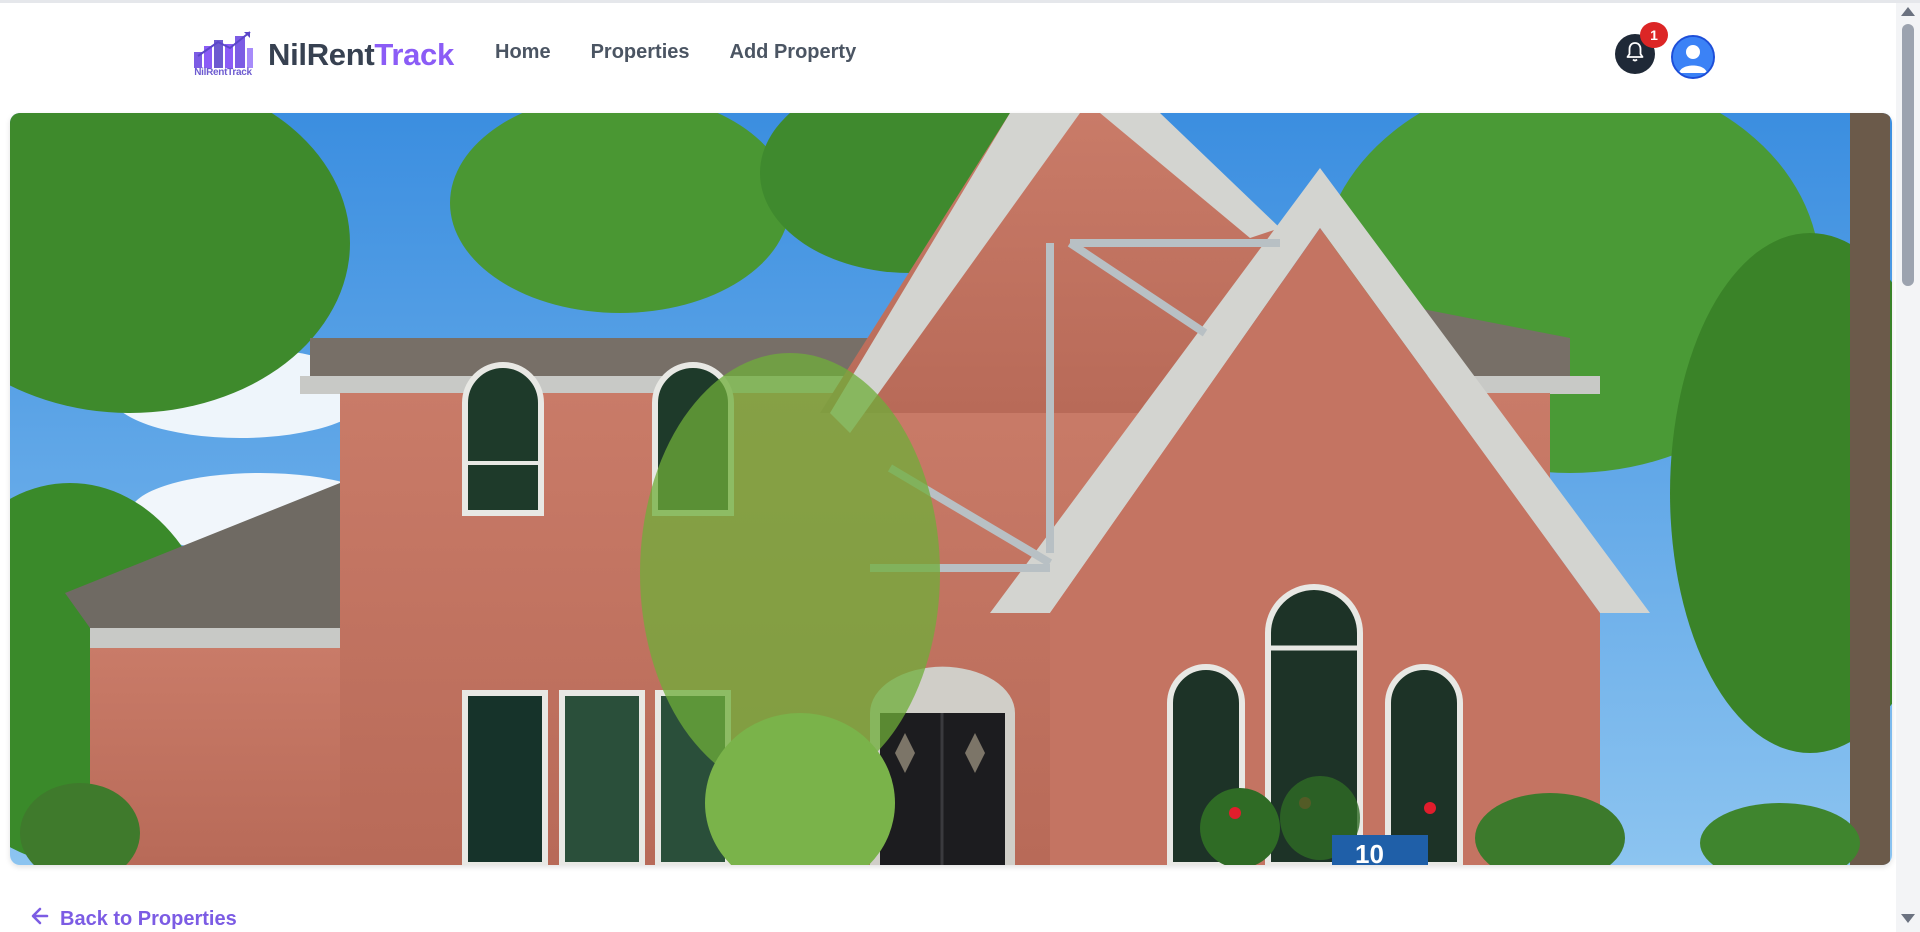 This screenshot has width=1920, height=932. Describe the element at coordinates (223, 72) in the screenshot. I see `logo-text: NilRentTrack` at that location.